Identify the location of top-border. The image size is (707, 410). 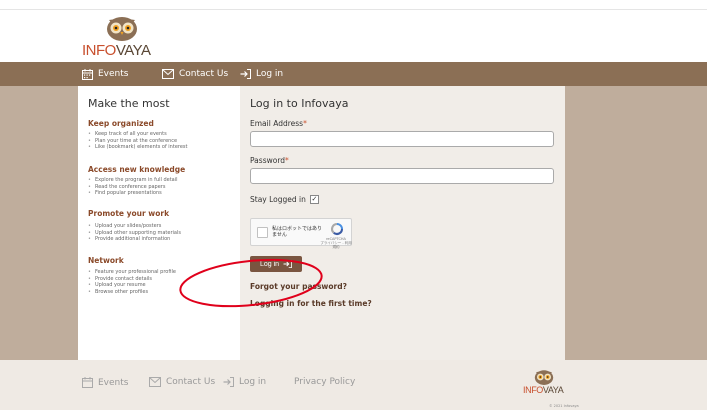
(353, 5).